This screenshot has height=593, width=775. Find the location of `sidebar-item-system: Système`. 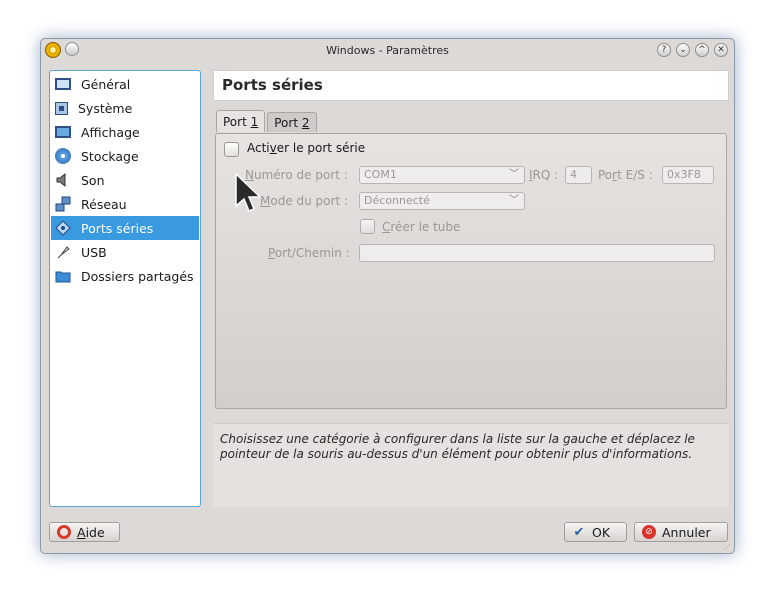

sidebar-item-system: Système is located at coordinates (125, 108).